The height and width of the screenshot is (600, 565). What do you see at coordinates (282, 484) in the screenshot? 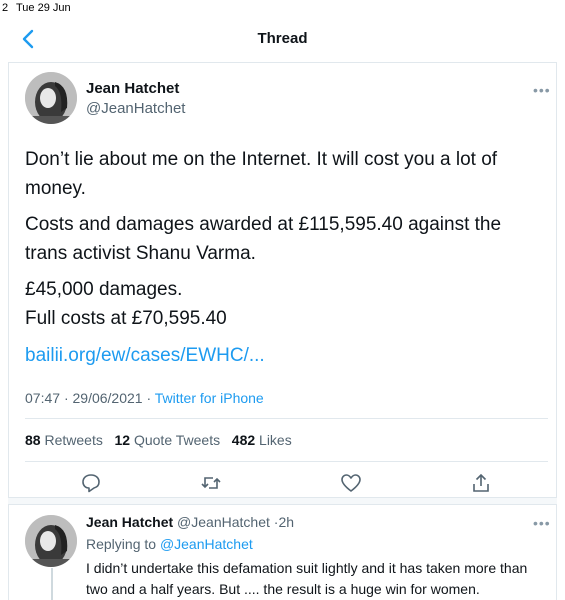
I see `tweet-actions` at bounding box center [282, 484].